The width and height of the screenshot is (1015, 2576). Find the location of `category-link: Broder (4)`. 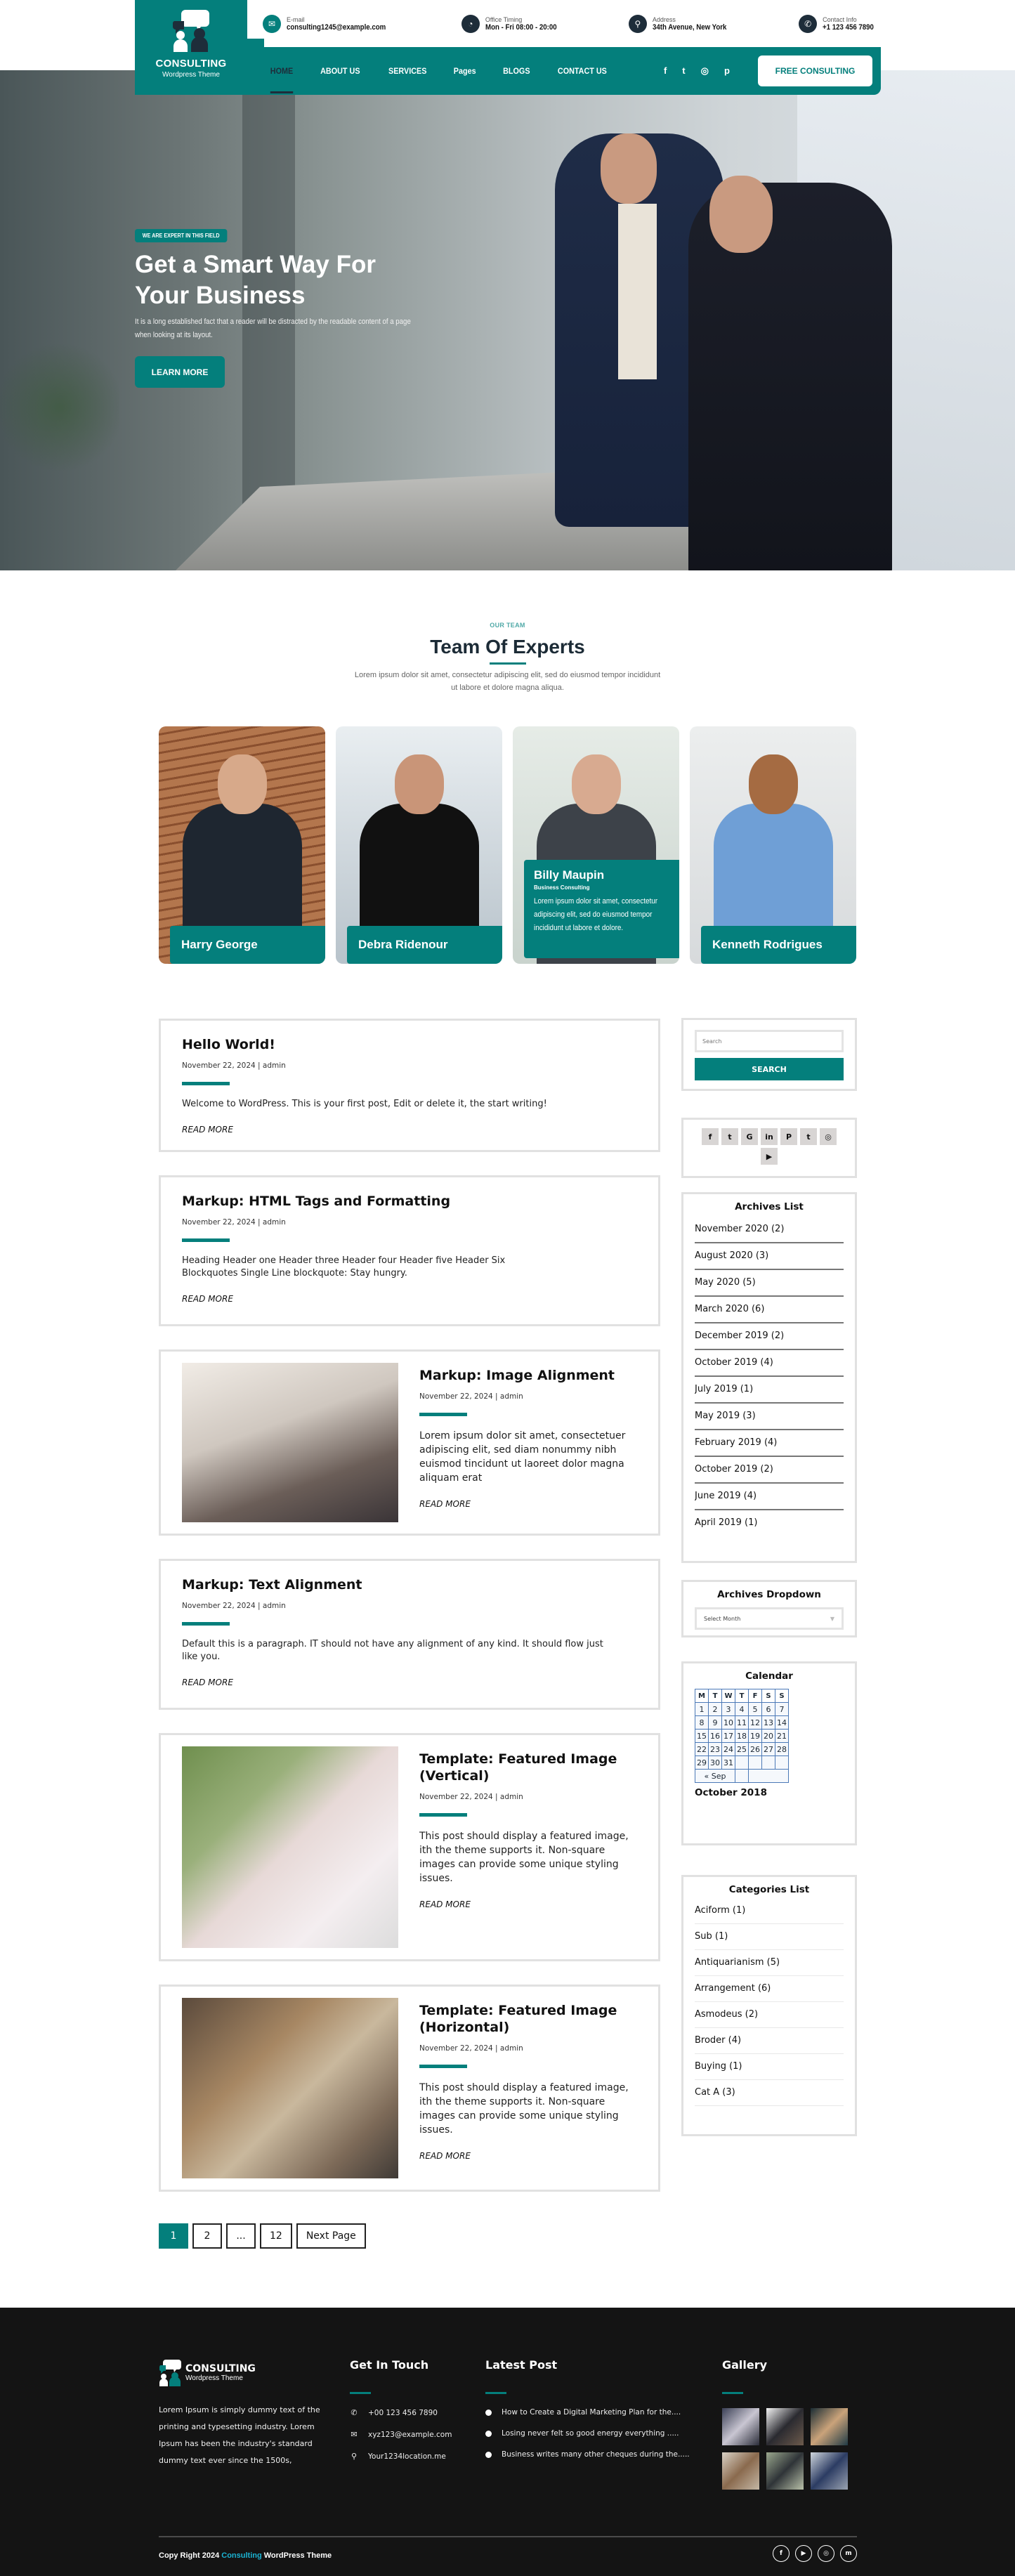

category-link: Broder (4) is located at coordinates (769, 2041).